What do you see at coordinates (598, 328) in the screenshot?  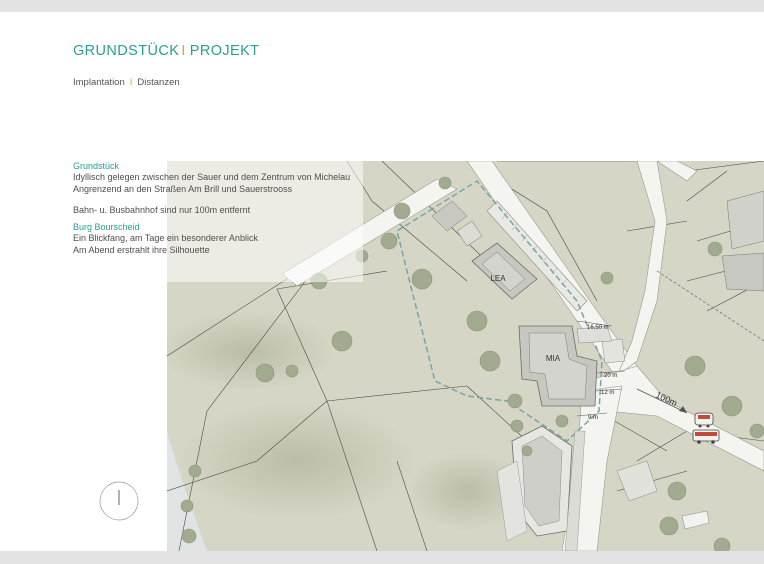 I see `distance-label-1: 16,50 m` at bounding box center [598, 328].